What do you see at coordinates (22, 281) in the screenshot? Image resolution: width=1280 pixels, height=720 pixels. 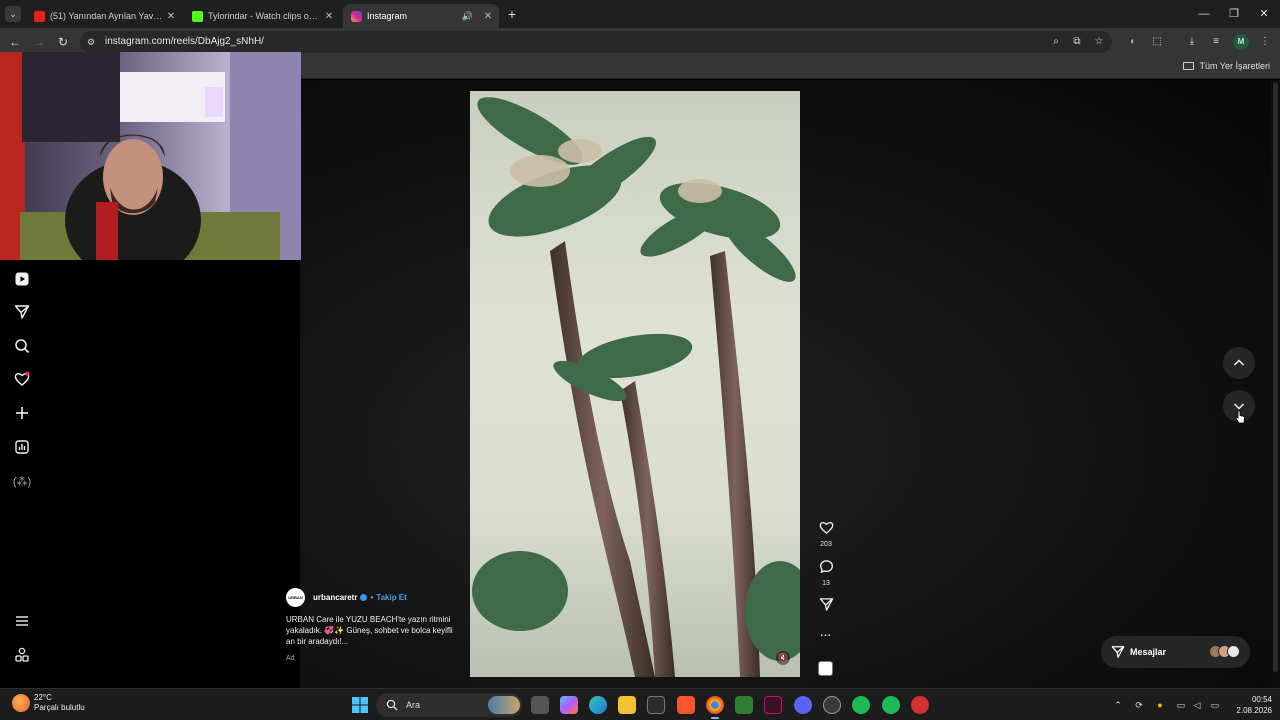 I see `reels-icon` at bounding box center [22, 281].